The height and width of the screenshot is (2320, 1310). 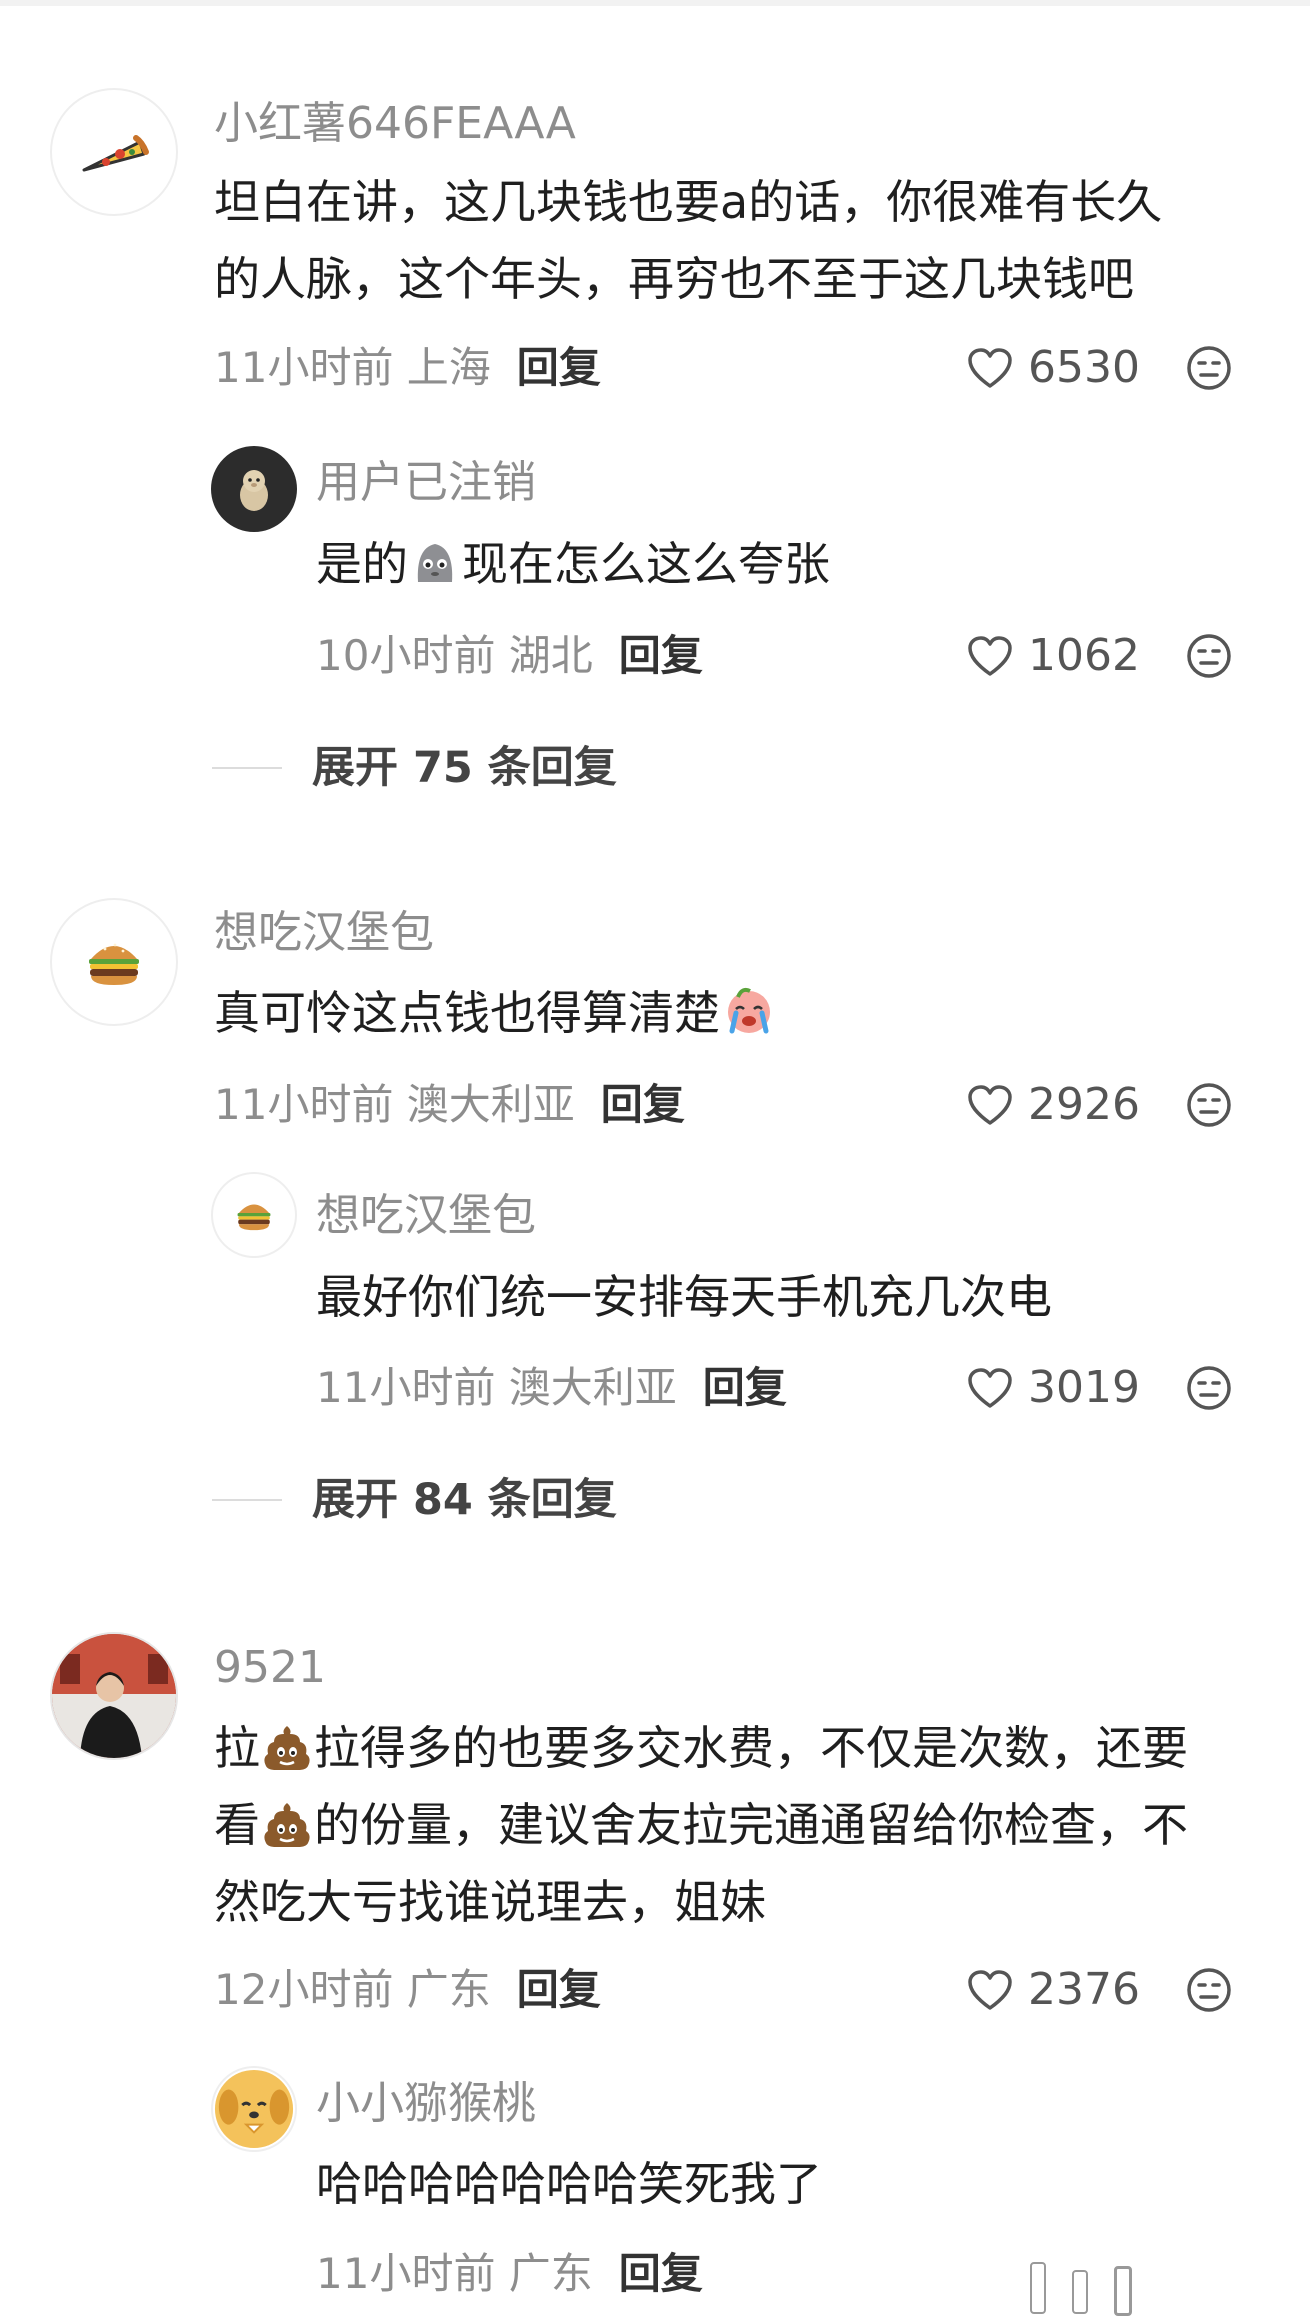 I want to click on comment-meta: 11小时前 澳大利亚 回复, so click(x=449, y=1105).